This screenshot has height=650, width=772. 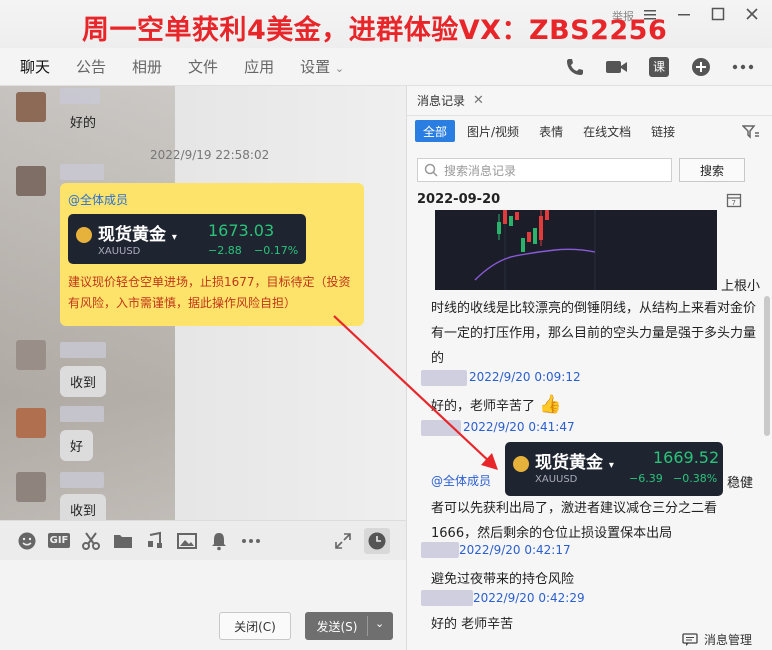 I want to click on top-tabs: 聊天 公告 相册 文件 应用 设置 ⌄ 课, so click(x=386, y=67).